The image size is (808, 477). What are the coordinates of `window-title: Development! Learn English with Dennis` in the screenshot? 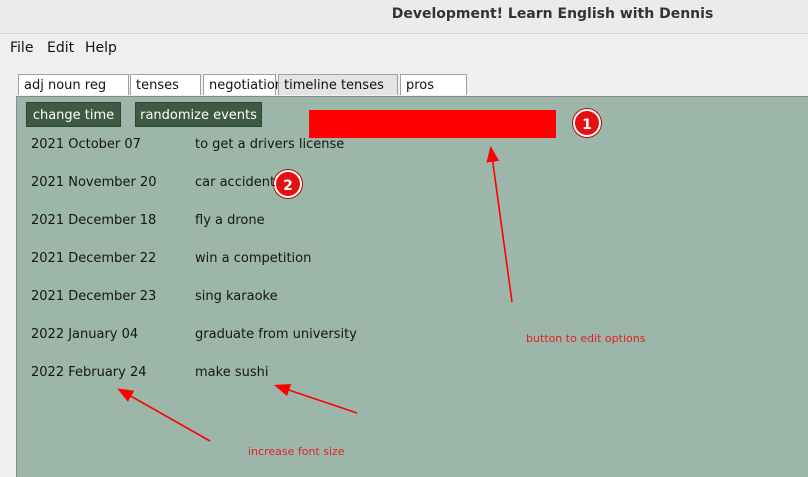 It's located at (552, 14).